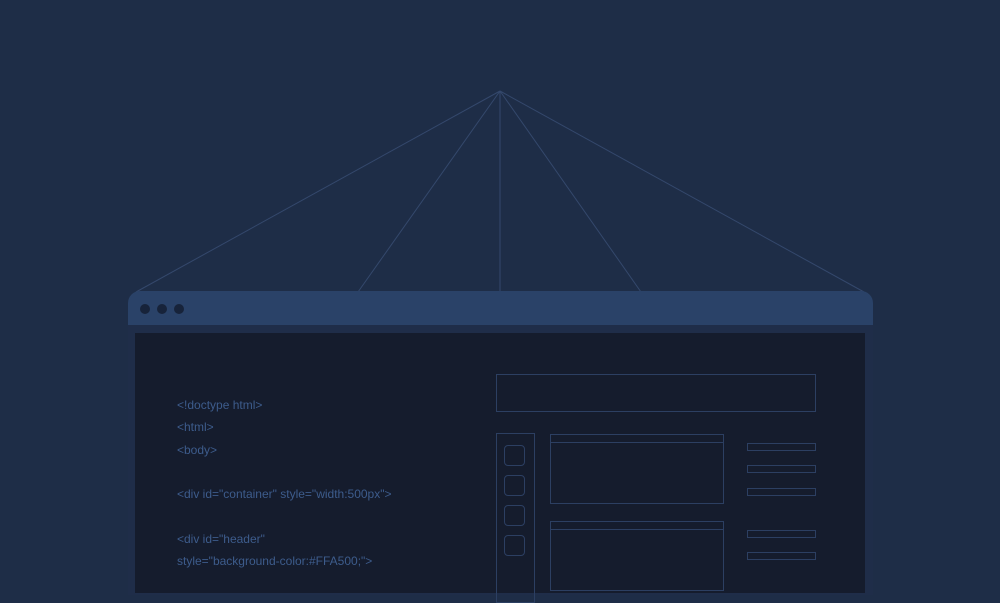  What do you see at coordinates (221, 538) in the screenshot?
I see `code-line: <div id="header"` at bounding box center [221, 538].